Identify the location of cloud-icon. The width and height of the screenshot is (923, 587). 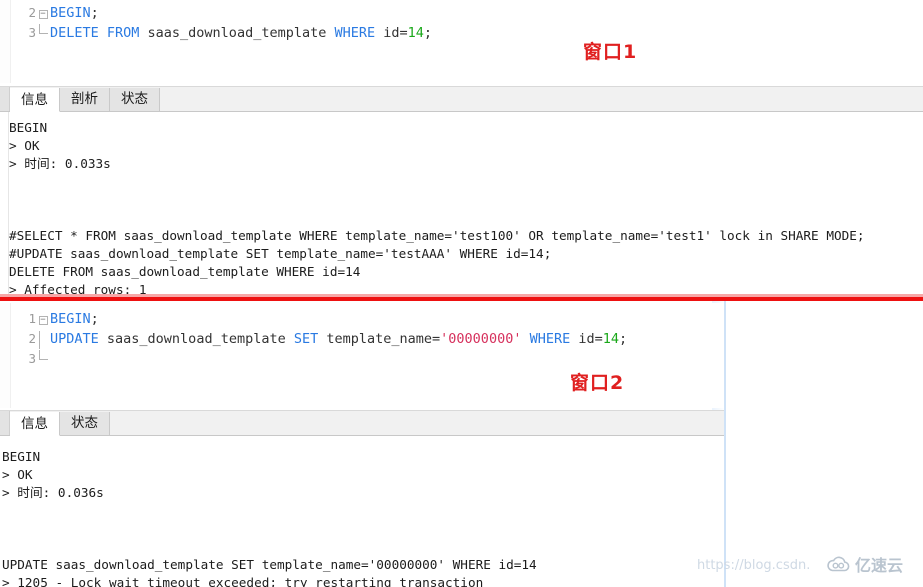
(838, 564).